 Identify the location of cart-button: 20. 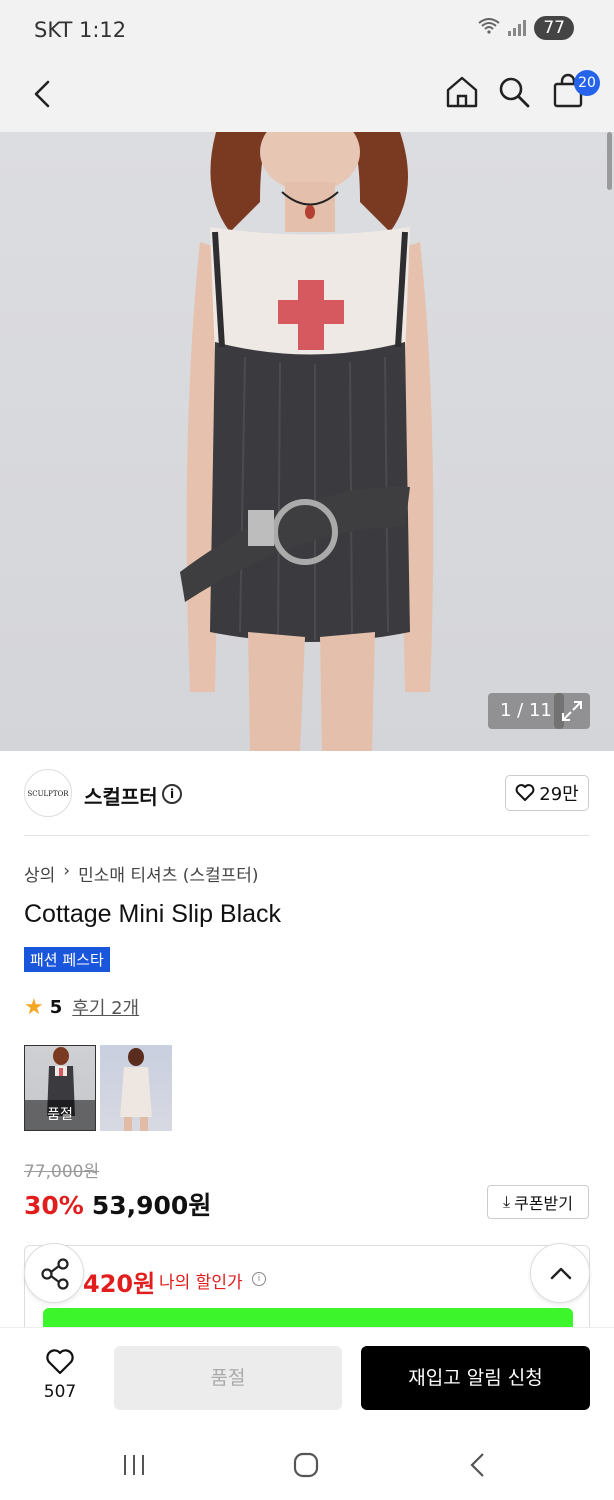
(575, 91).